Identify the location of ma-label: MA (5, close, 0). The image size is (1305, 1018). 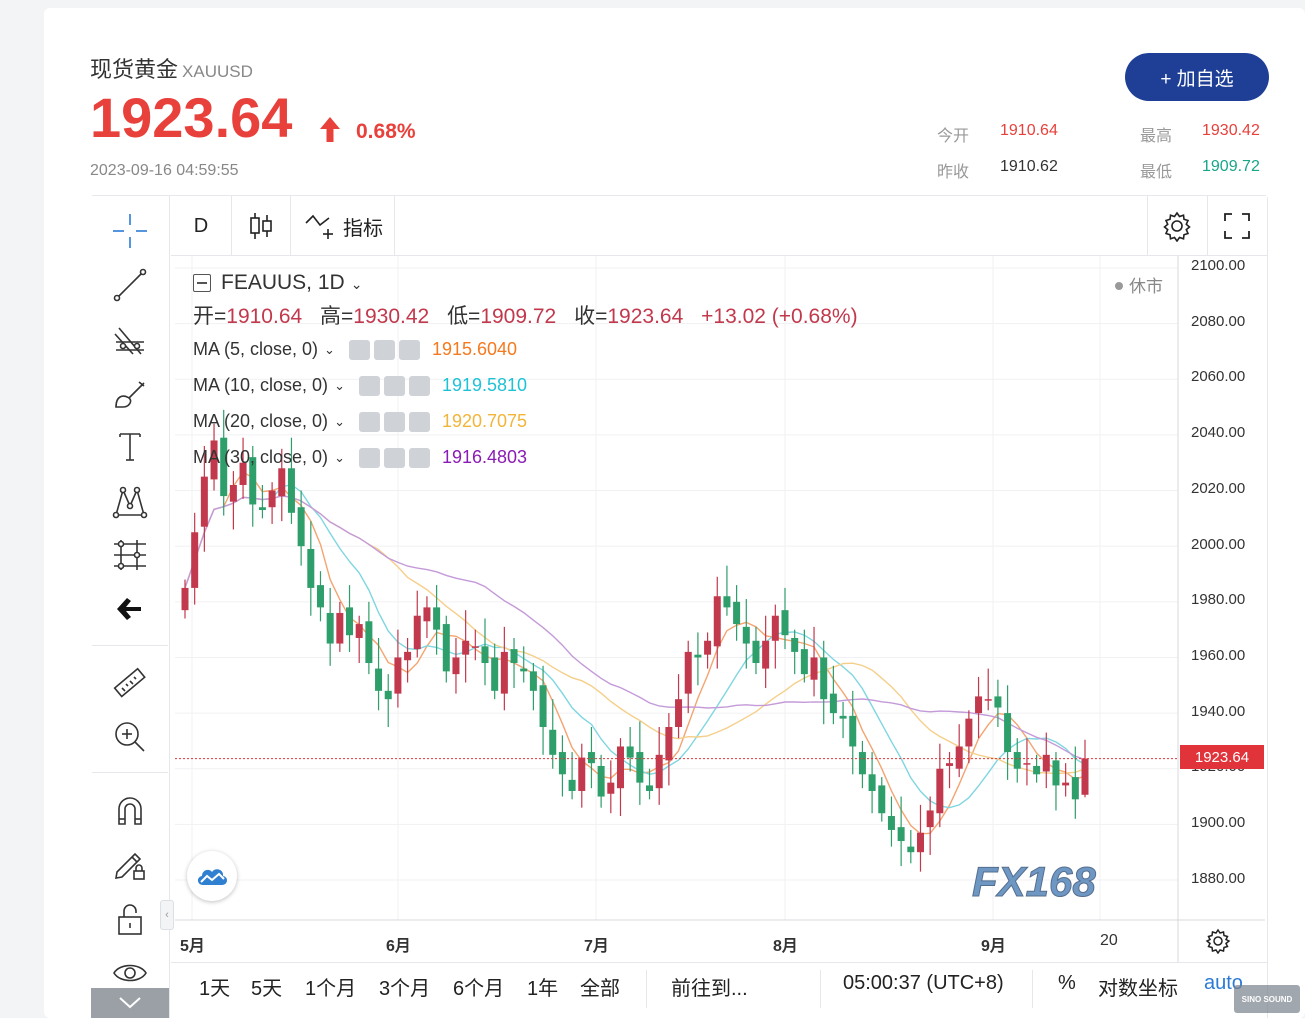
(256, 349).